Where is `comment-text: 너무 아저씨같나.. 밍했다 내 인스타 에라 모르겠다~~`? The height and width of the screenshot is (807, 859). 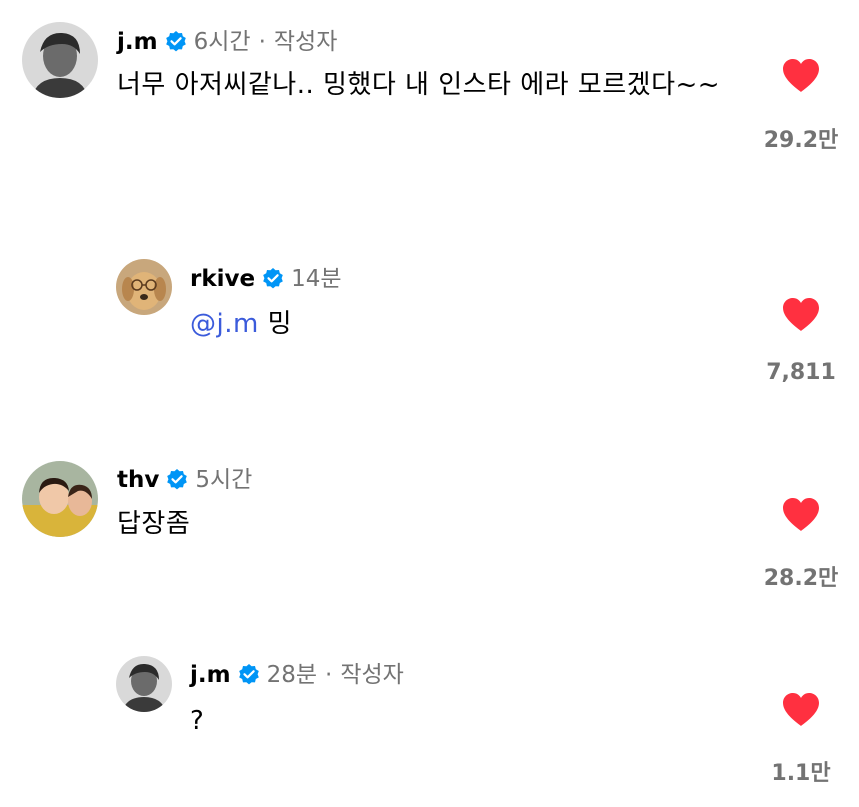
comment-text: 너무 아저씨같나.. 밍했다 내 인스타 에라 모르겠다~~ is located at coordinates (419, 85).